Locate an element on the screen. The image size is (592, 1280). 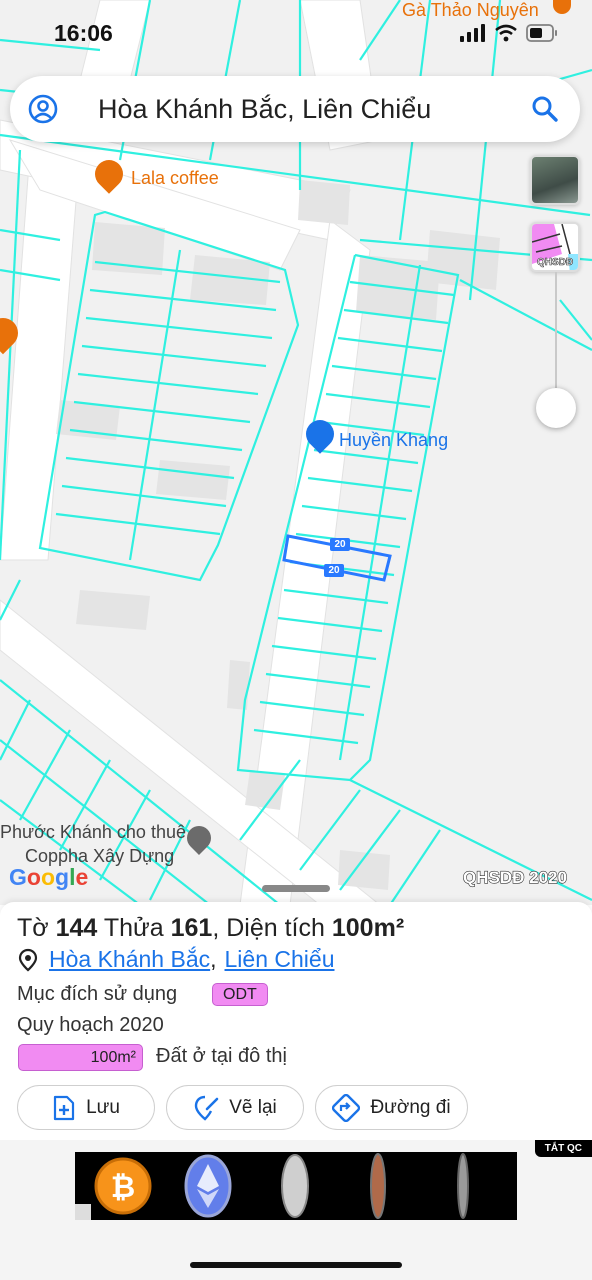
location-row: Hòa Khánh Bắc, Liên Chiểu is located at coordinates (175, 959).